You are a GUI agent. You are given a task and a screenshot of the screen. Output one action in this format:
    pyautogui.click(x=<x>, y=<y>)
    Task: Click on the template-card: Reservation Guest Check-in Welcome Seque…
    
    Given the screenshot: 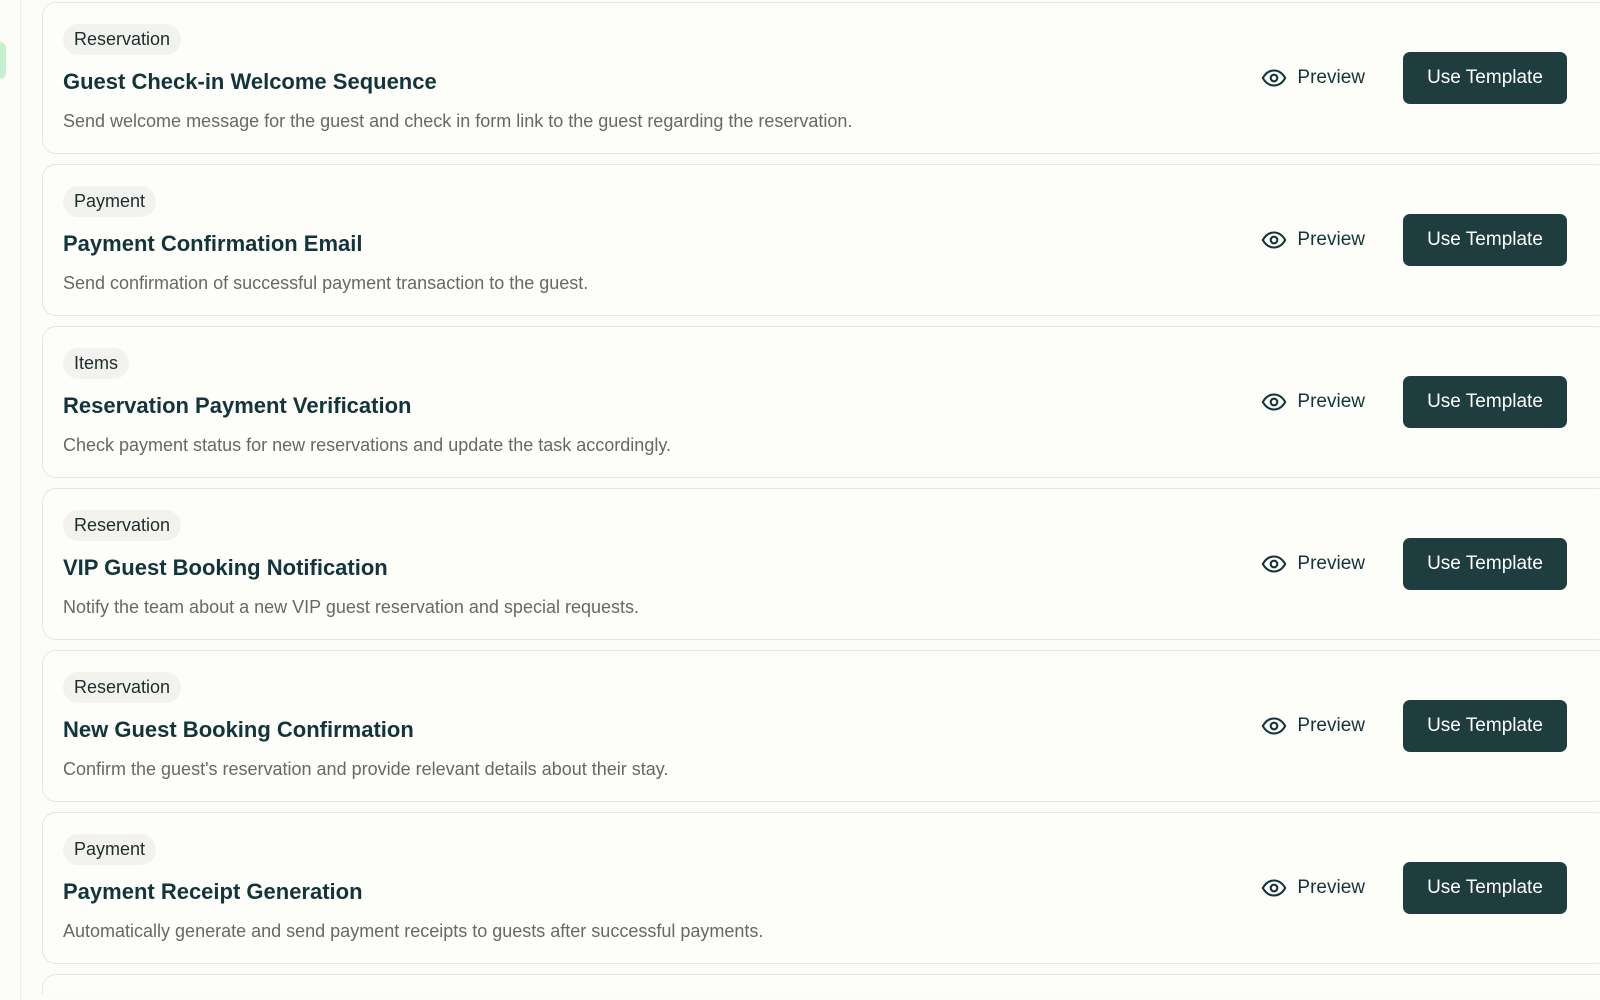 What is the action you would take?
    pyautogui.click(x=821, y=78)
    